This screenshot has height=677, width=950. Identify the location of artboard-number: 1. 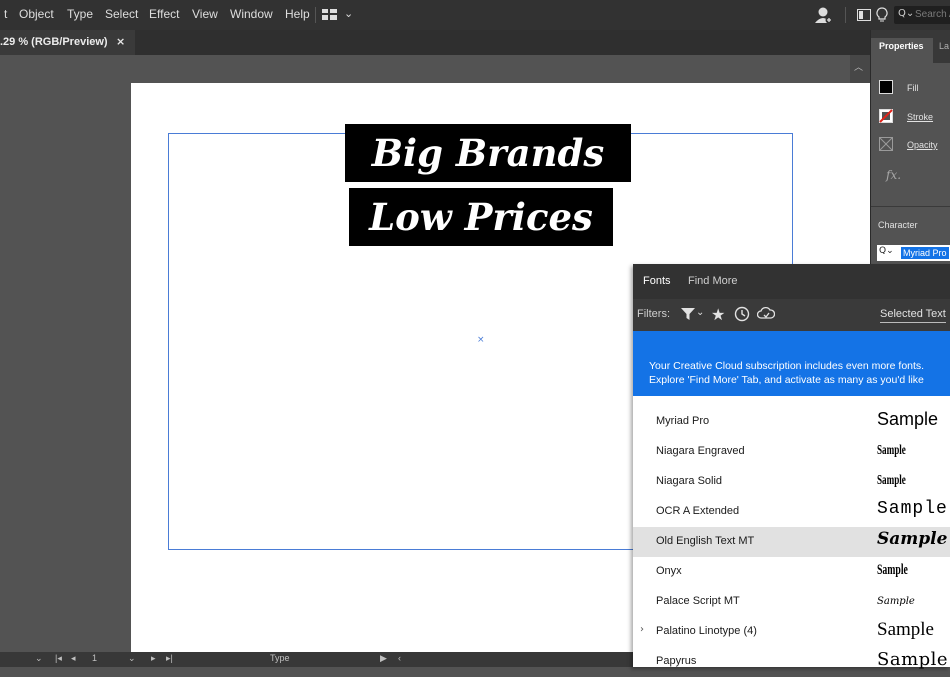
(94, 658).